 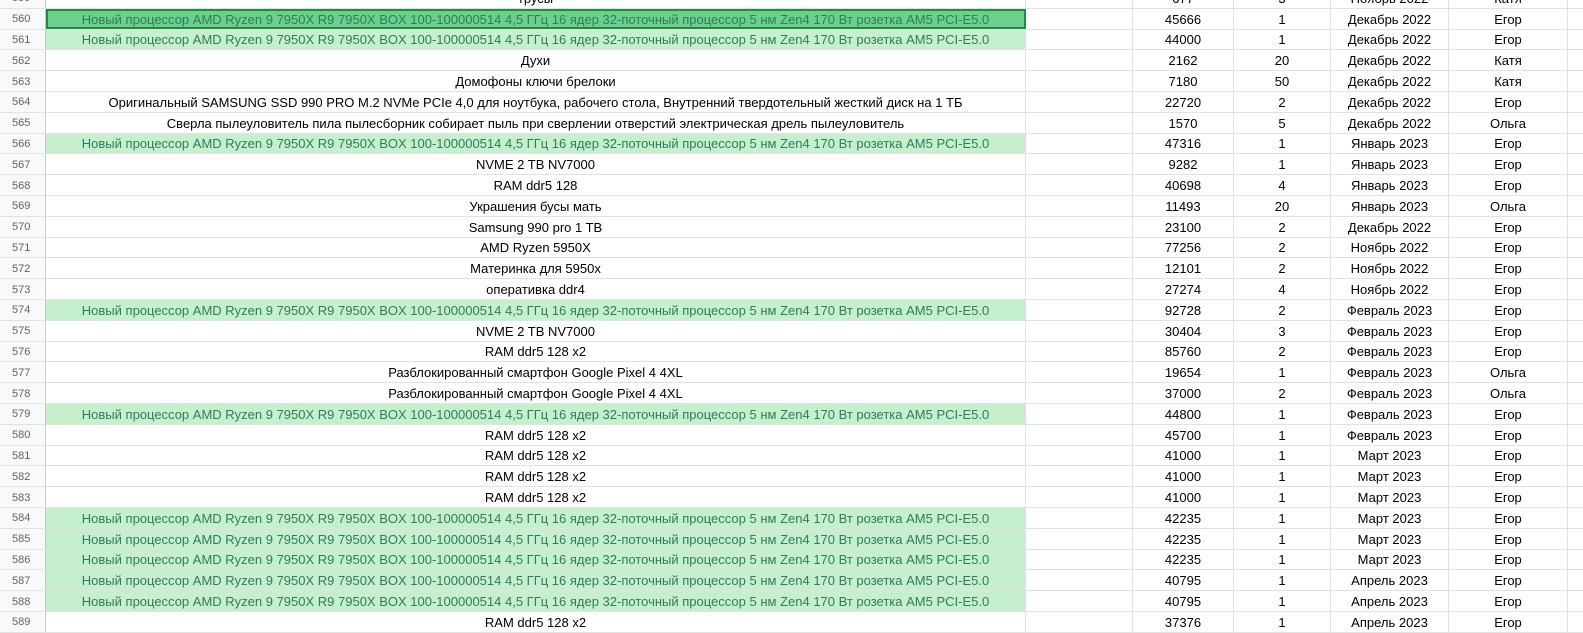 What do you see at coordinates (23, 185) in the screenshot?
I see `row-number: 568` at bounding box center [23, 185].